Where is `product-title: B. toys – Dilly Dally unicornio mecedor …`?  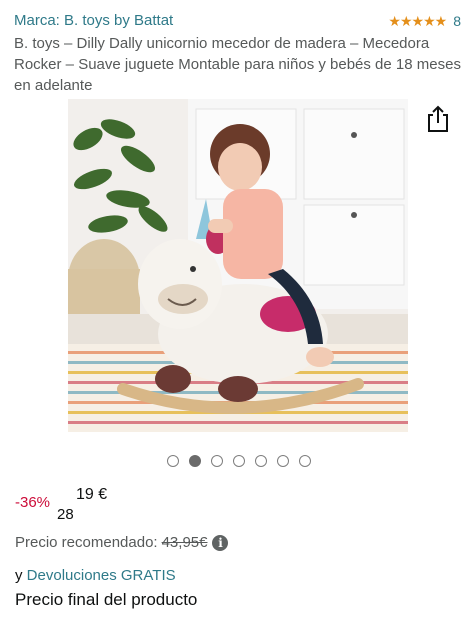
product-title: B. toys – Dilly Dally unicornio mecedor … is located at coordinates (237, 64).